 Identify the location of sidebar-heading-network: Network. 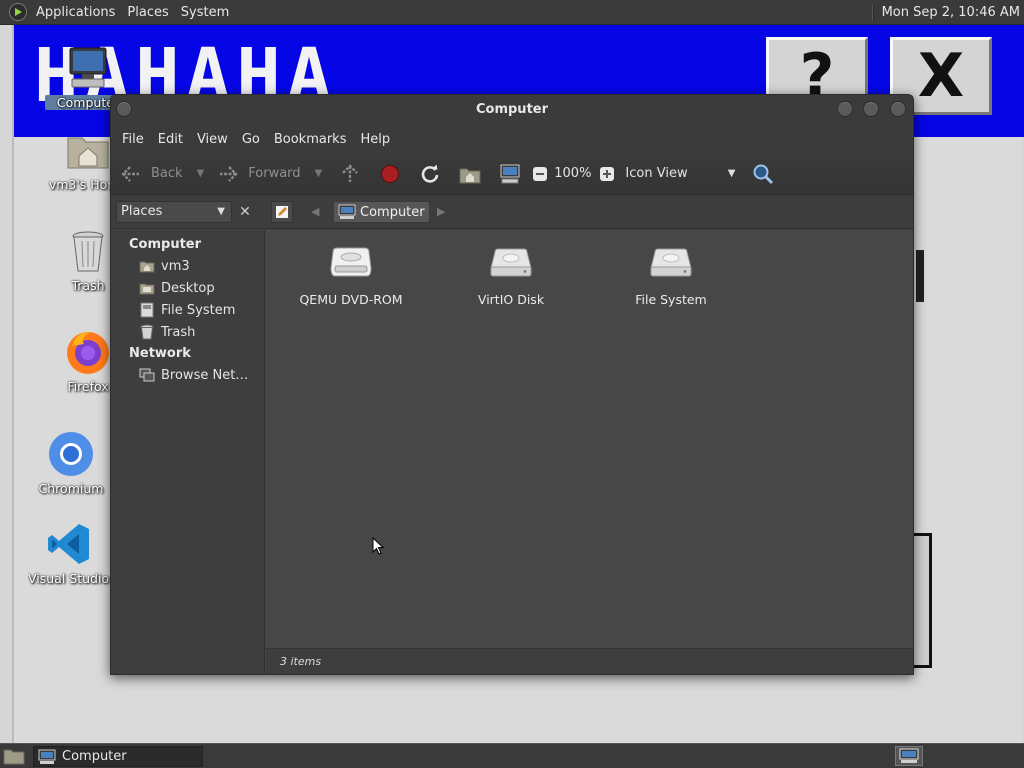
(160, 353).